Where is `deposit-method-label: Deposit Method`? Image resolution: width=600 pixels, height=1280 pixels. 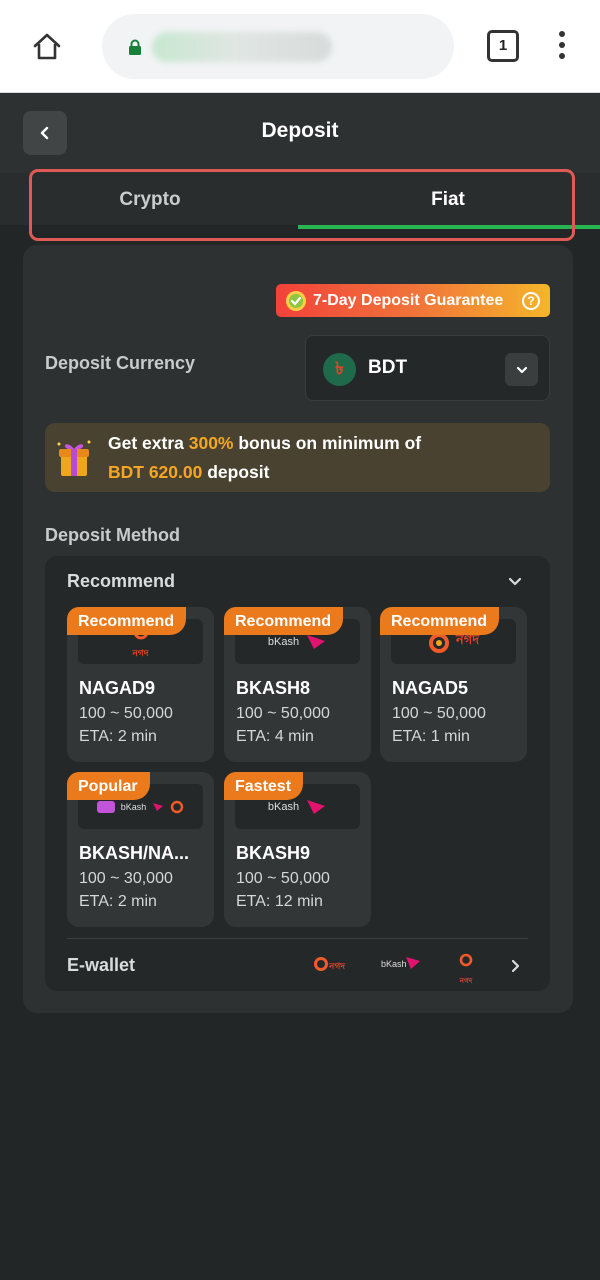
deposit-method-label: Deposit Method is located at coordinates (112, 535).